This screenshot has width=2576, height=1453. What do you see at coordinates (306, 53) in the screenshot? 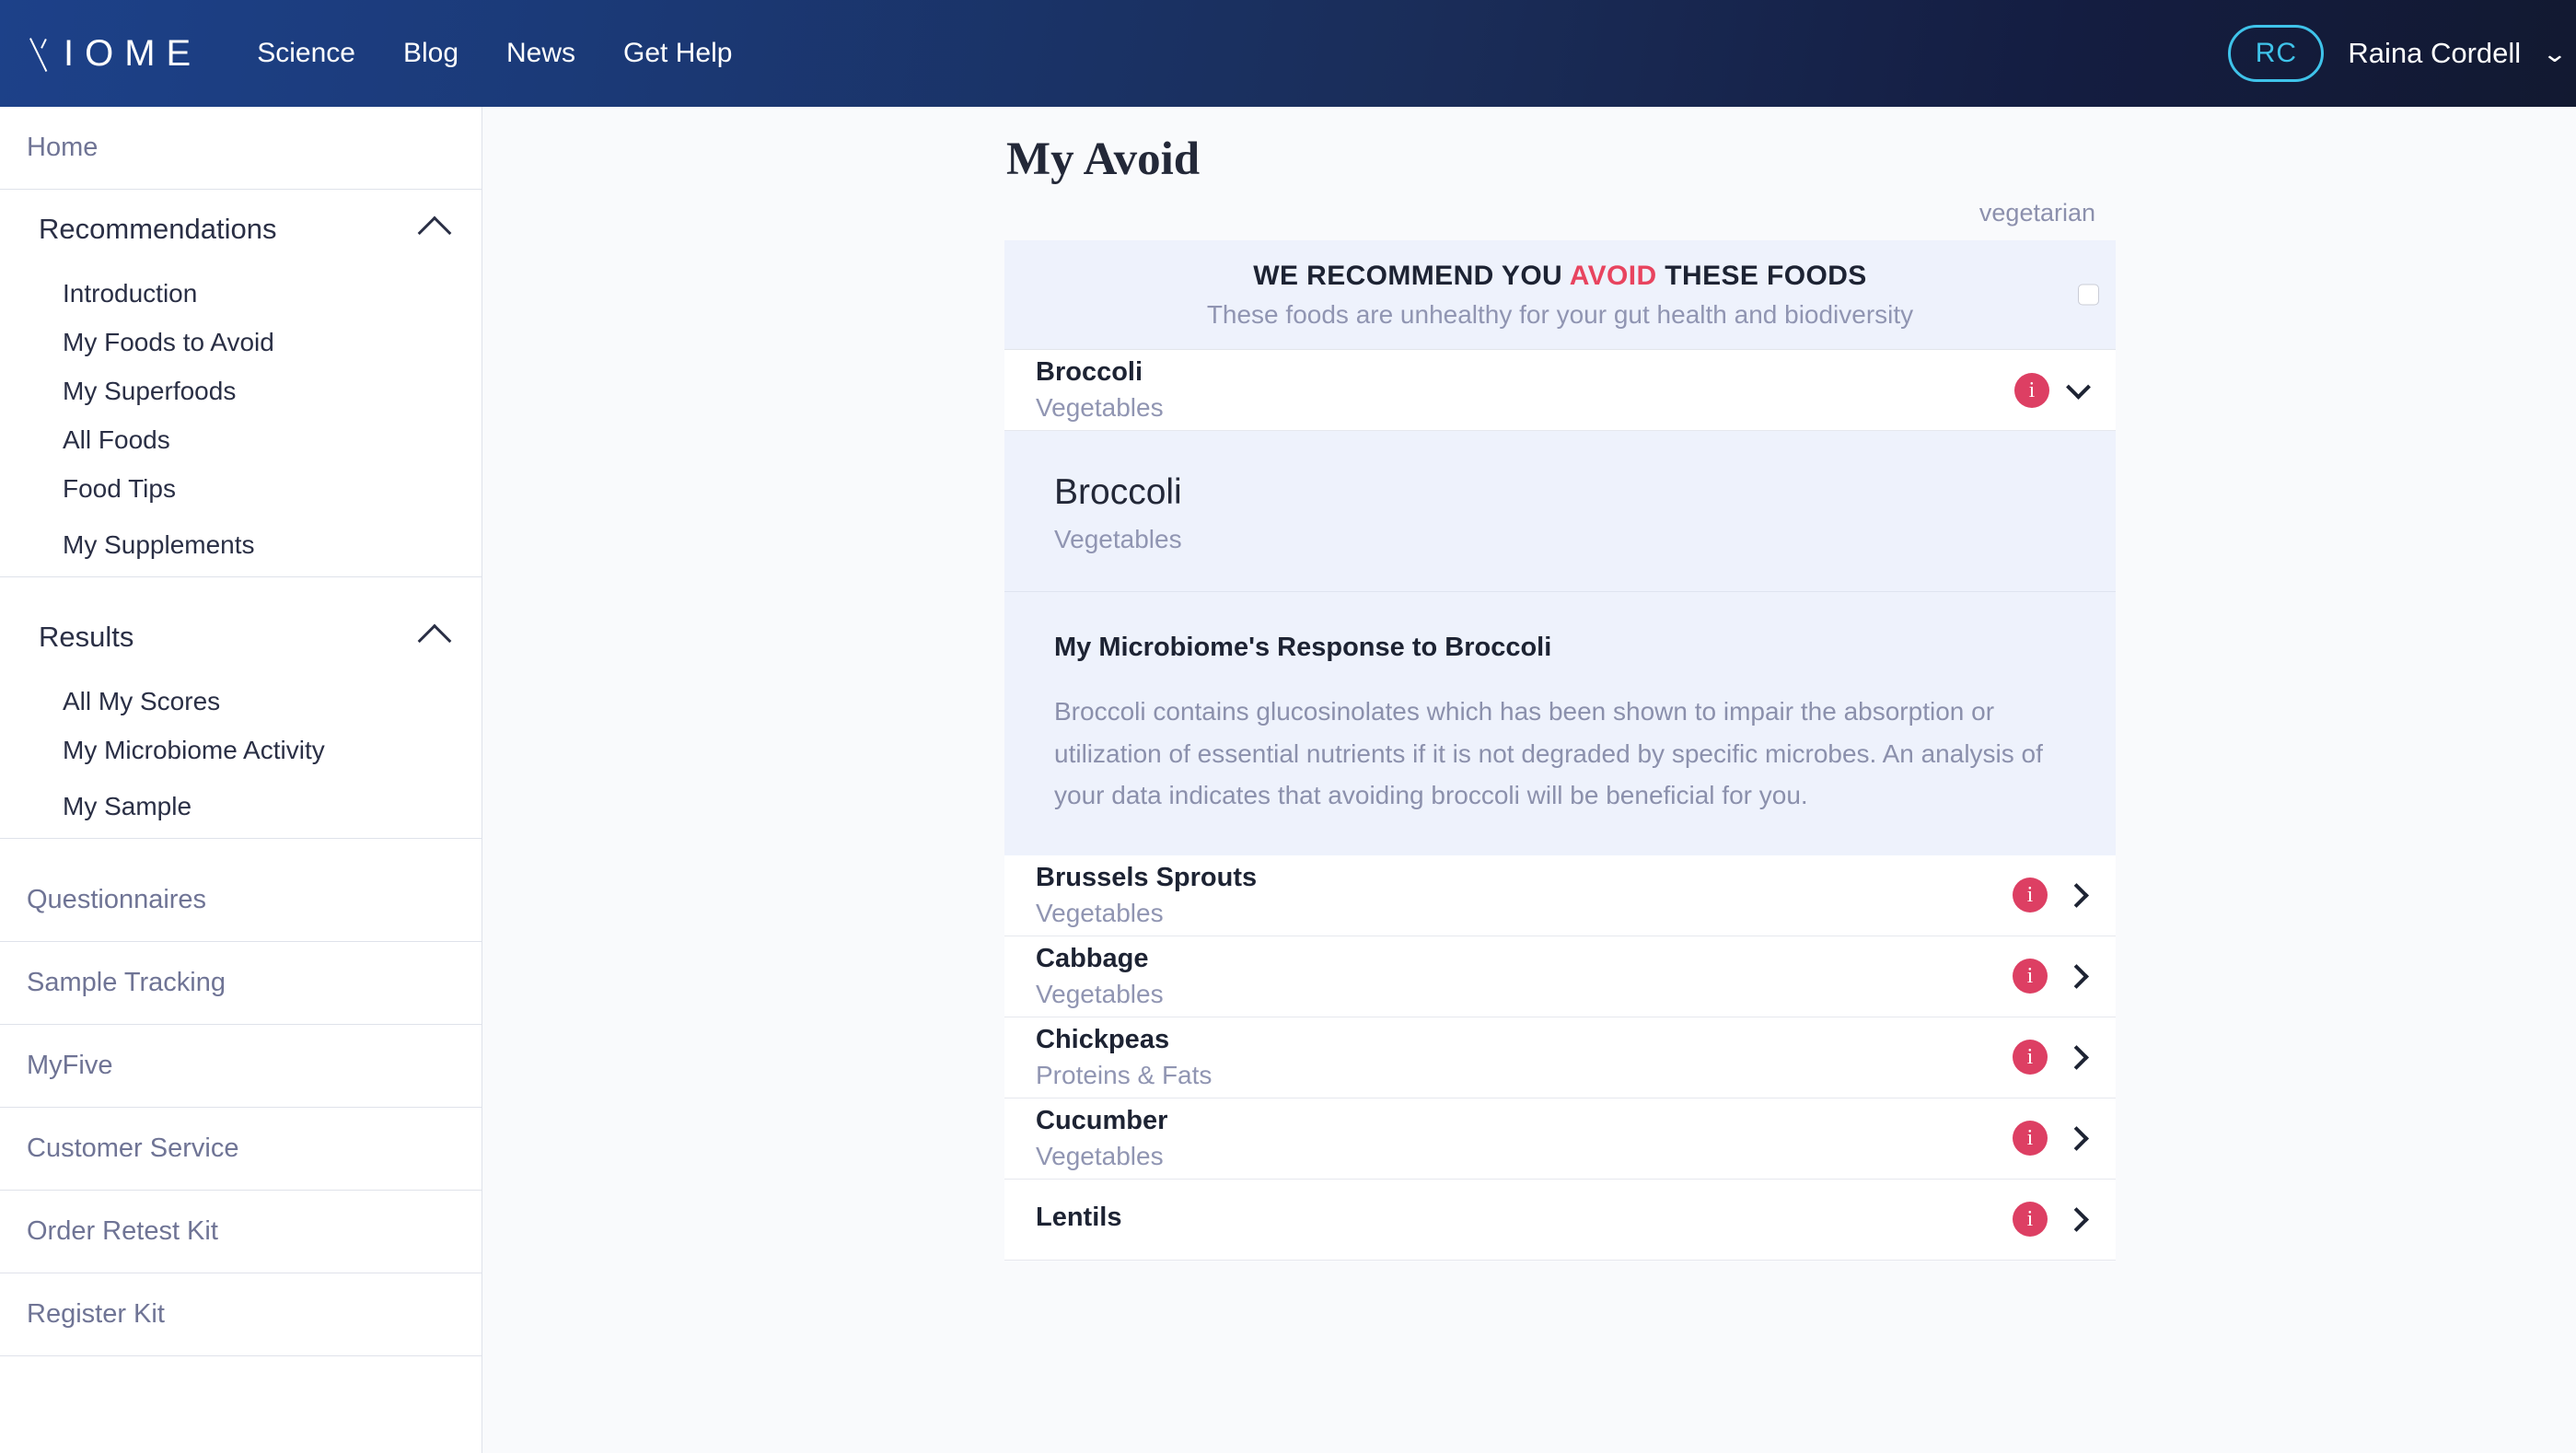
I see `nav-item-science: Science` at bounding box center [306, 53].